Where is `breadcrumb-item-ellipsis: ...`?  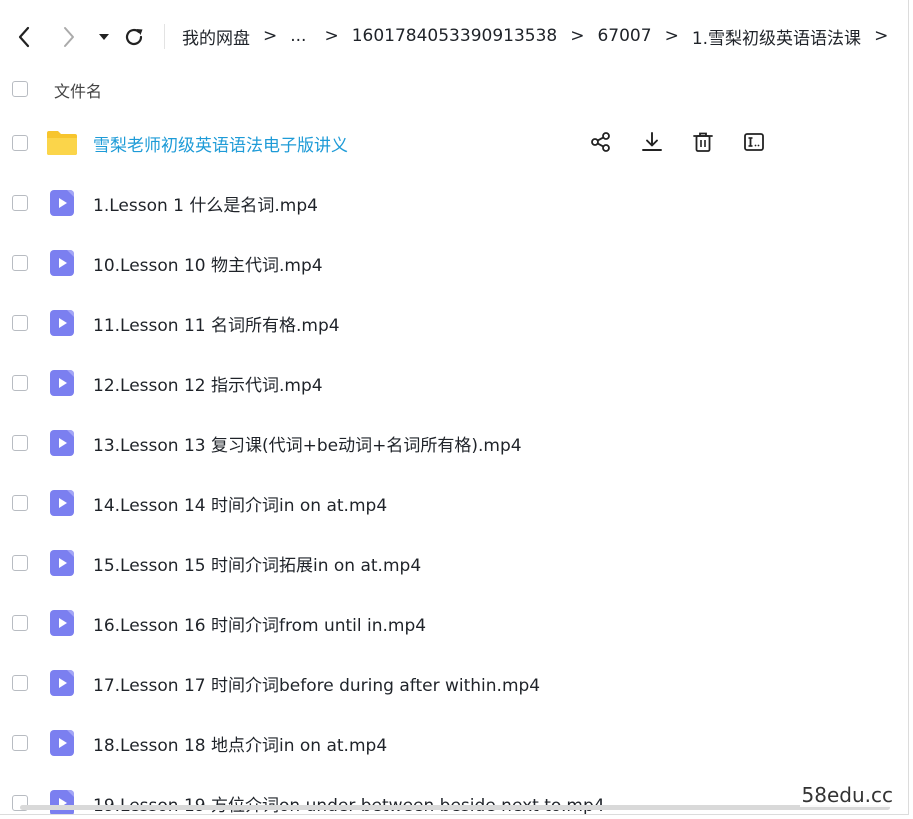
breadcrumb-item-ellipsis: ... is located at coordinates (298, 36).